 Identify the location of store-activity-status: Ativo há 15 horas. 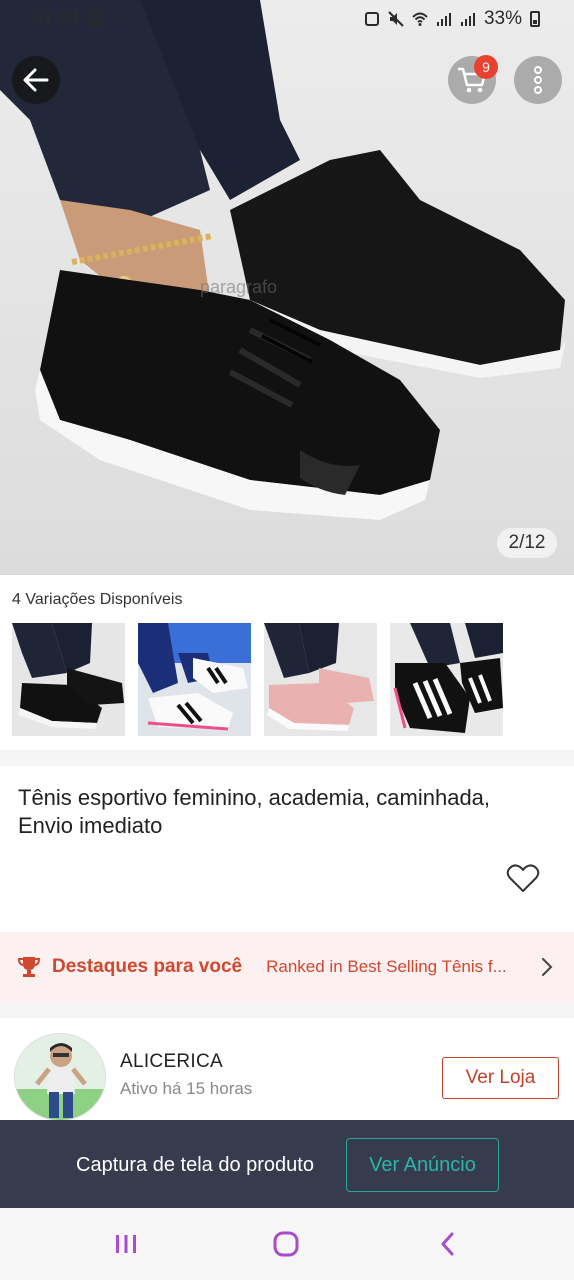
(186, 1088).